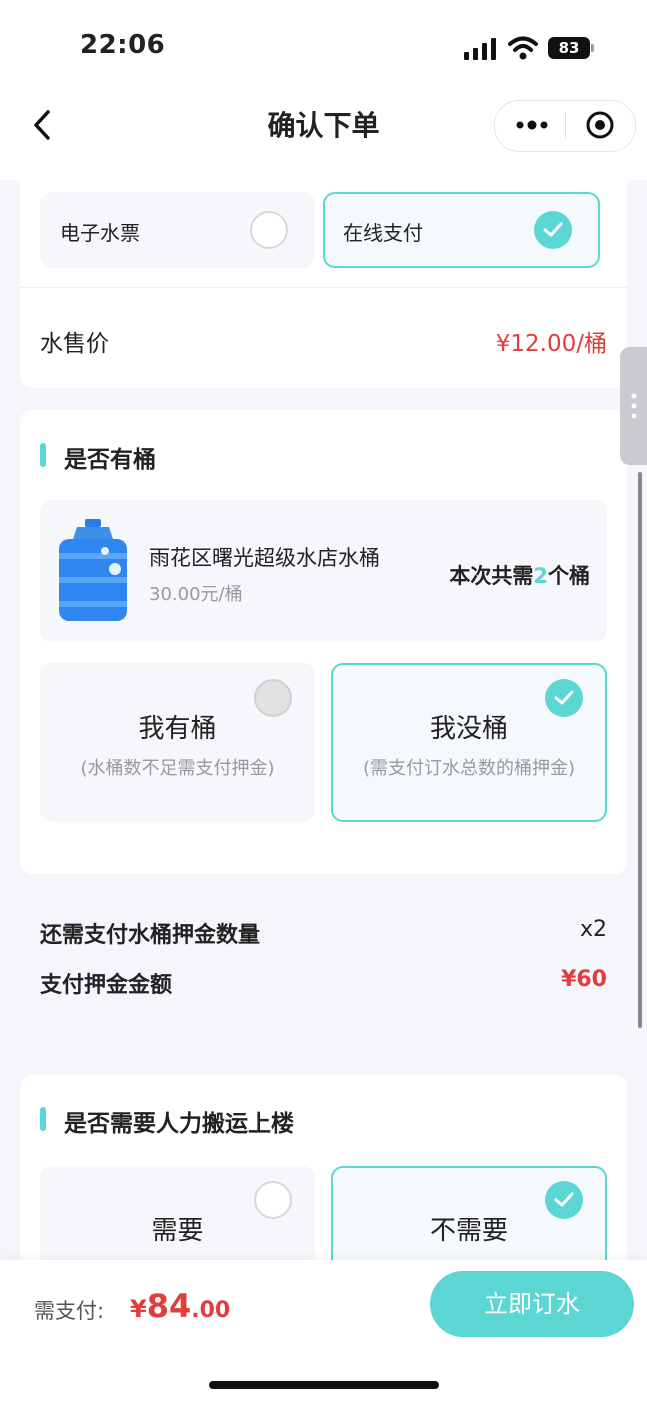  Describe the element at coordinates (593, 929) in the screenshot. I see `deposit-qty-value: x2` at that location.